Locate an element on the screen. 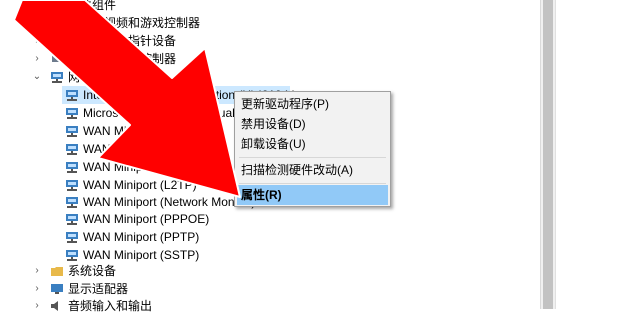 Image resolution: width=620 pixels, height=315 pixels. menu-item-properties: 属性(R) is located at coordinates (312, 195).